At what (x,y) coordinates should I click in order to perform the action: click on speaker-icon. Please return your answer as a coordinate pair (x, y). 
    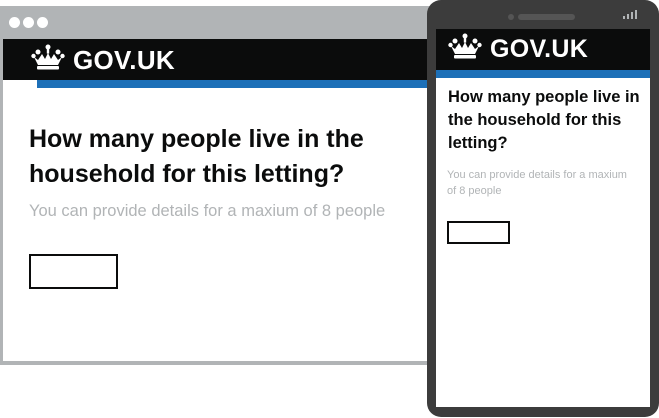
    Looking at the image, I should click on (546, 17).